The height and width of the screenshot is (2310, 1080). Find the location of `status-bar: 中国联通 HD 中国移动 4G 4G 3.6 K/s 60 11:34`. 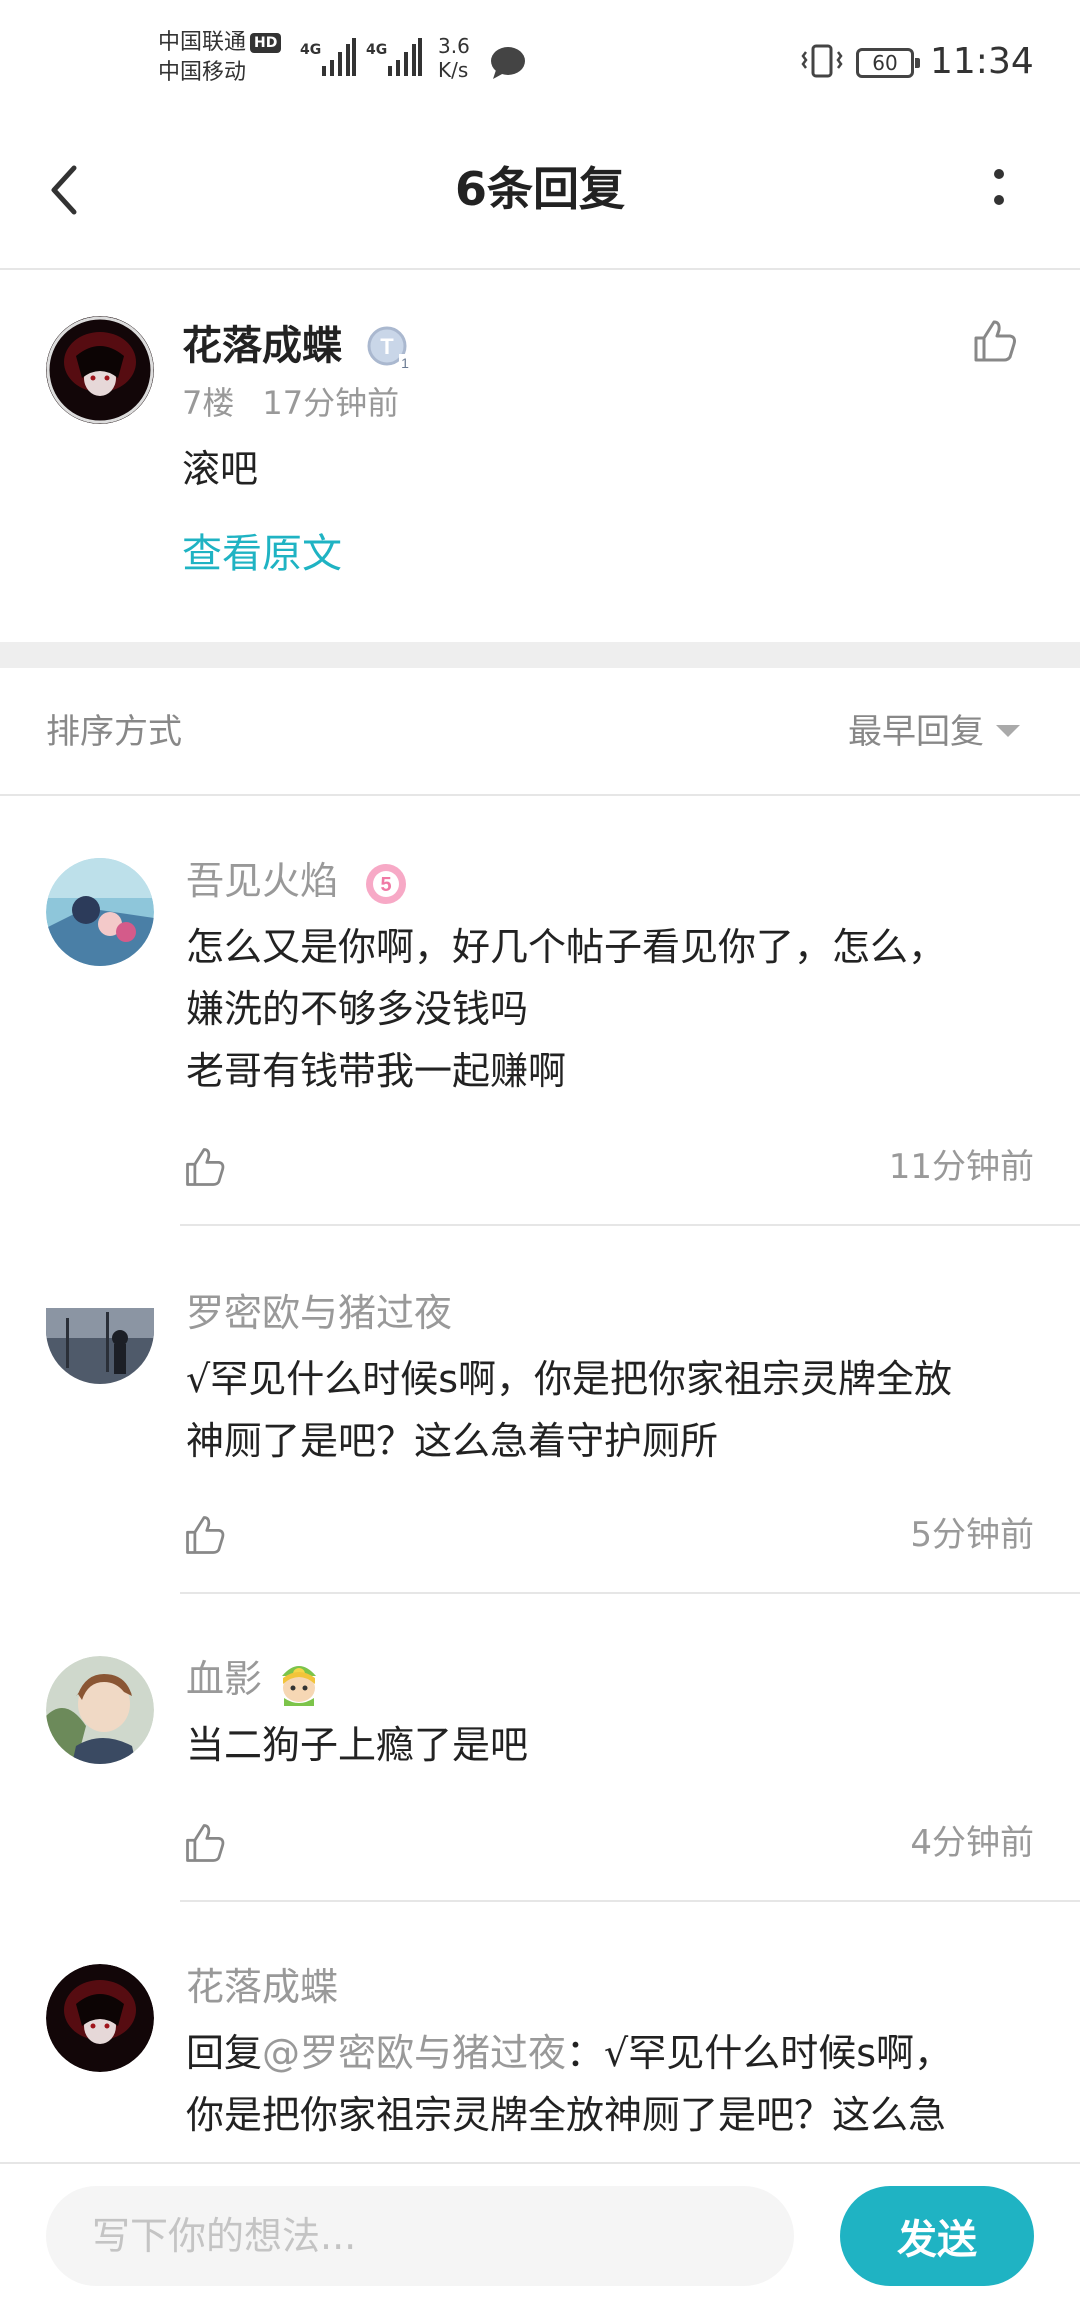

status-bar: 中国联通 HD 中国移动 4G 4G 3.6 K/s 60 11:34 is located at coordinates (540, 60).